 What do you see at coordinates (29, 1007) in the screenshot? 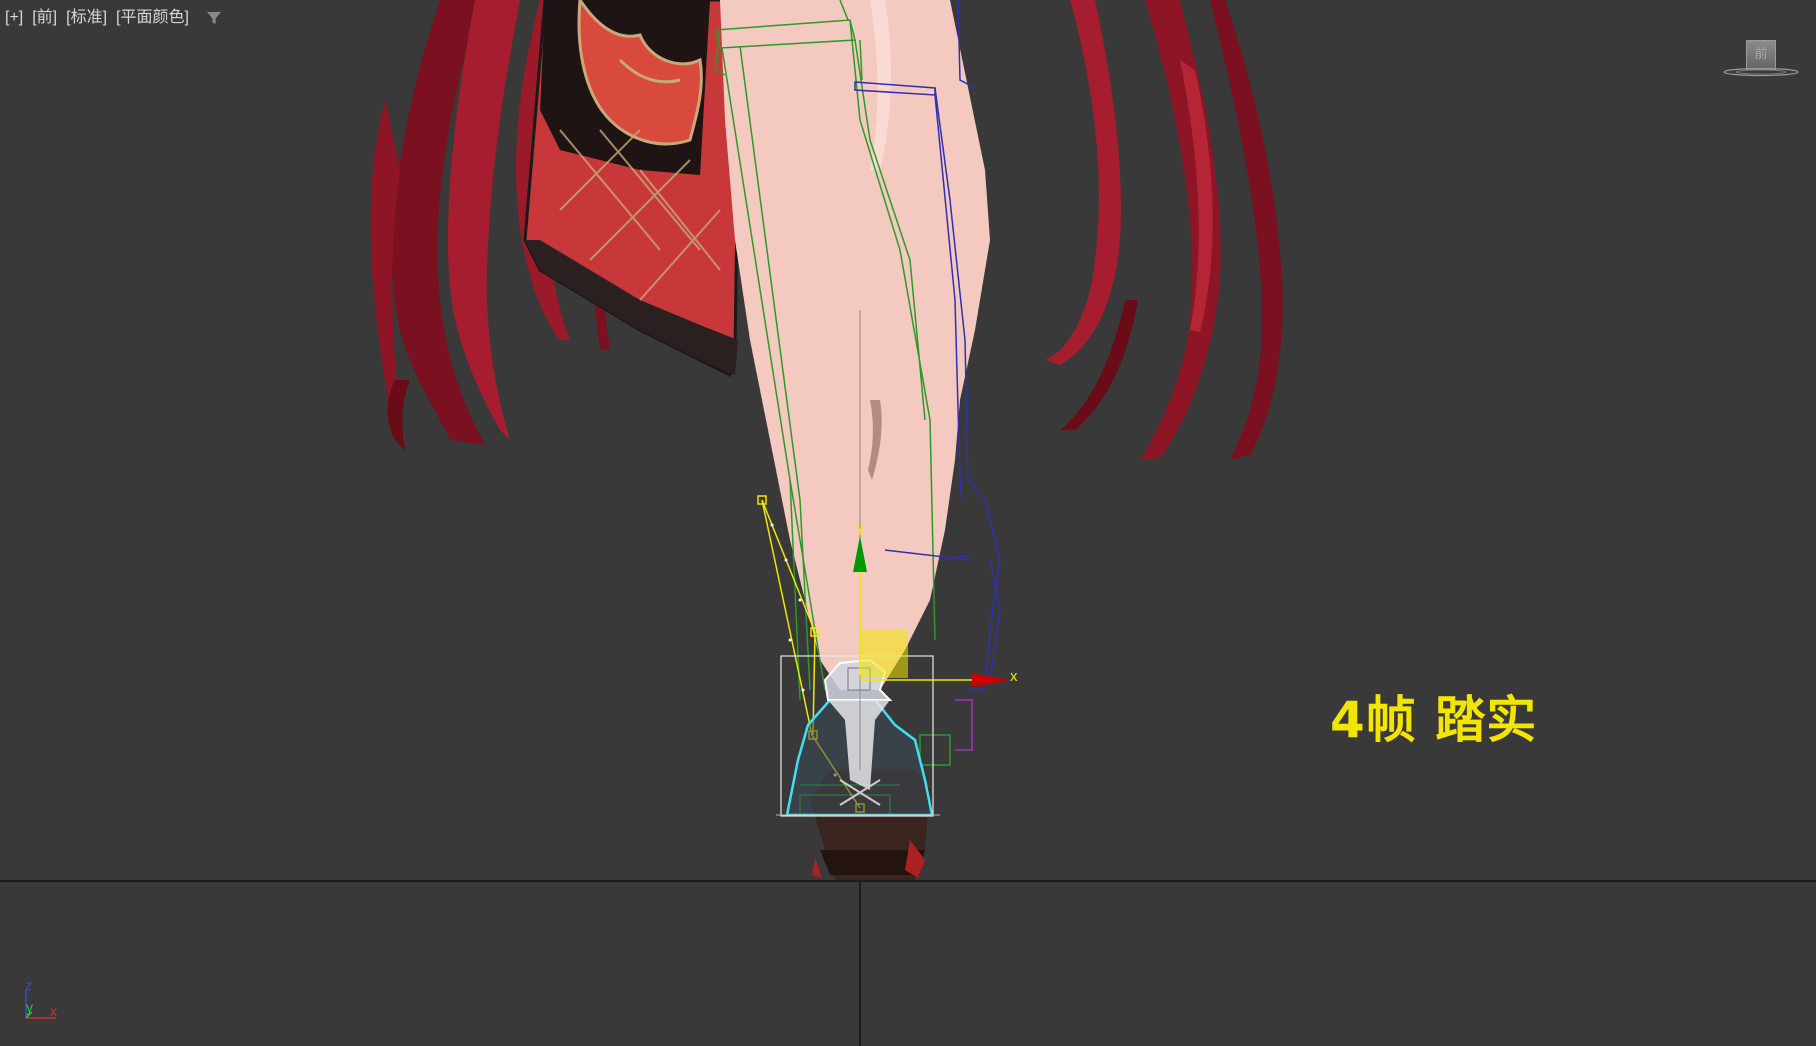
I see `tripod-y-label: y` at bounding box center [29, 1007].